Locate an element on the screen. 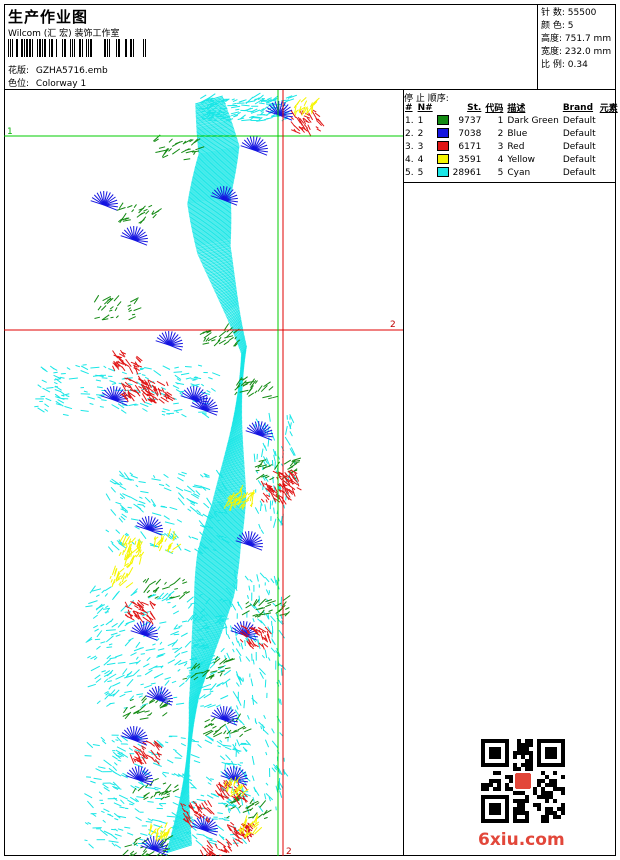 Image resolution: width=620 pixels, height=860 pixels. table-row: 4. 4 3591 4 Yellow Default is located at coordinates (511, 159).